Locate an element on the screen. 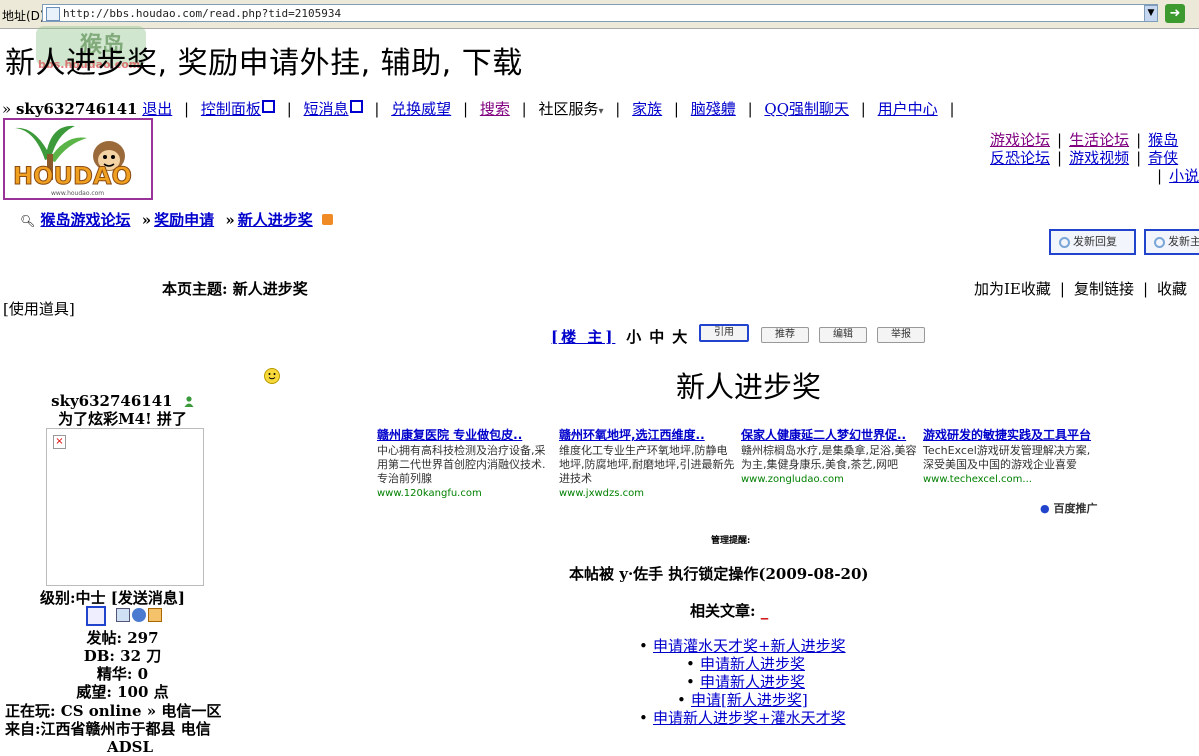  list-item: 申请新人进步奖+灌水天才奖 is located at coordinates (742, 718).